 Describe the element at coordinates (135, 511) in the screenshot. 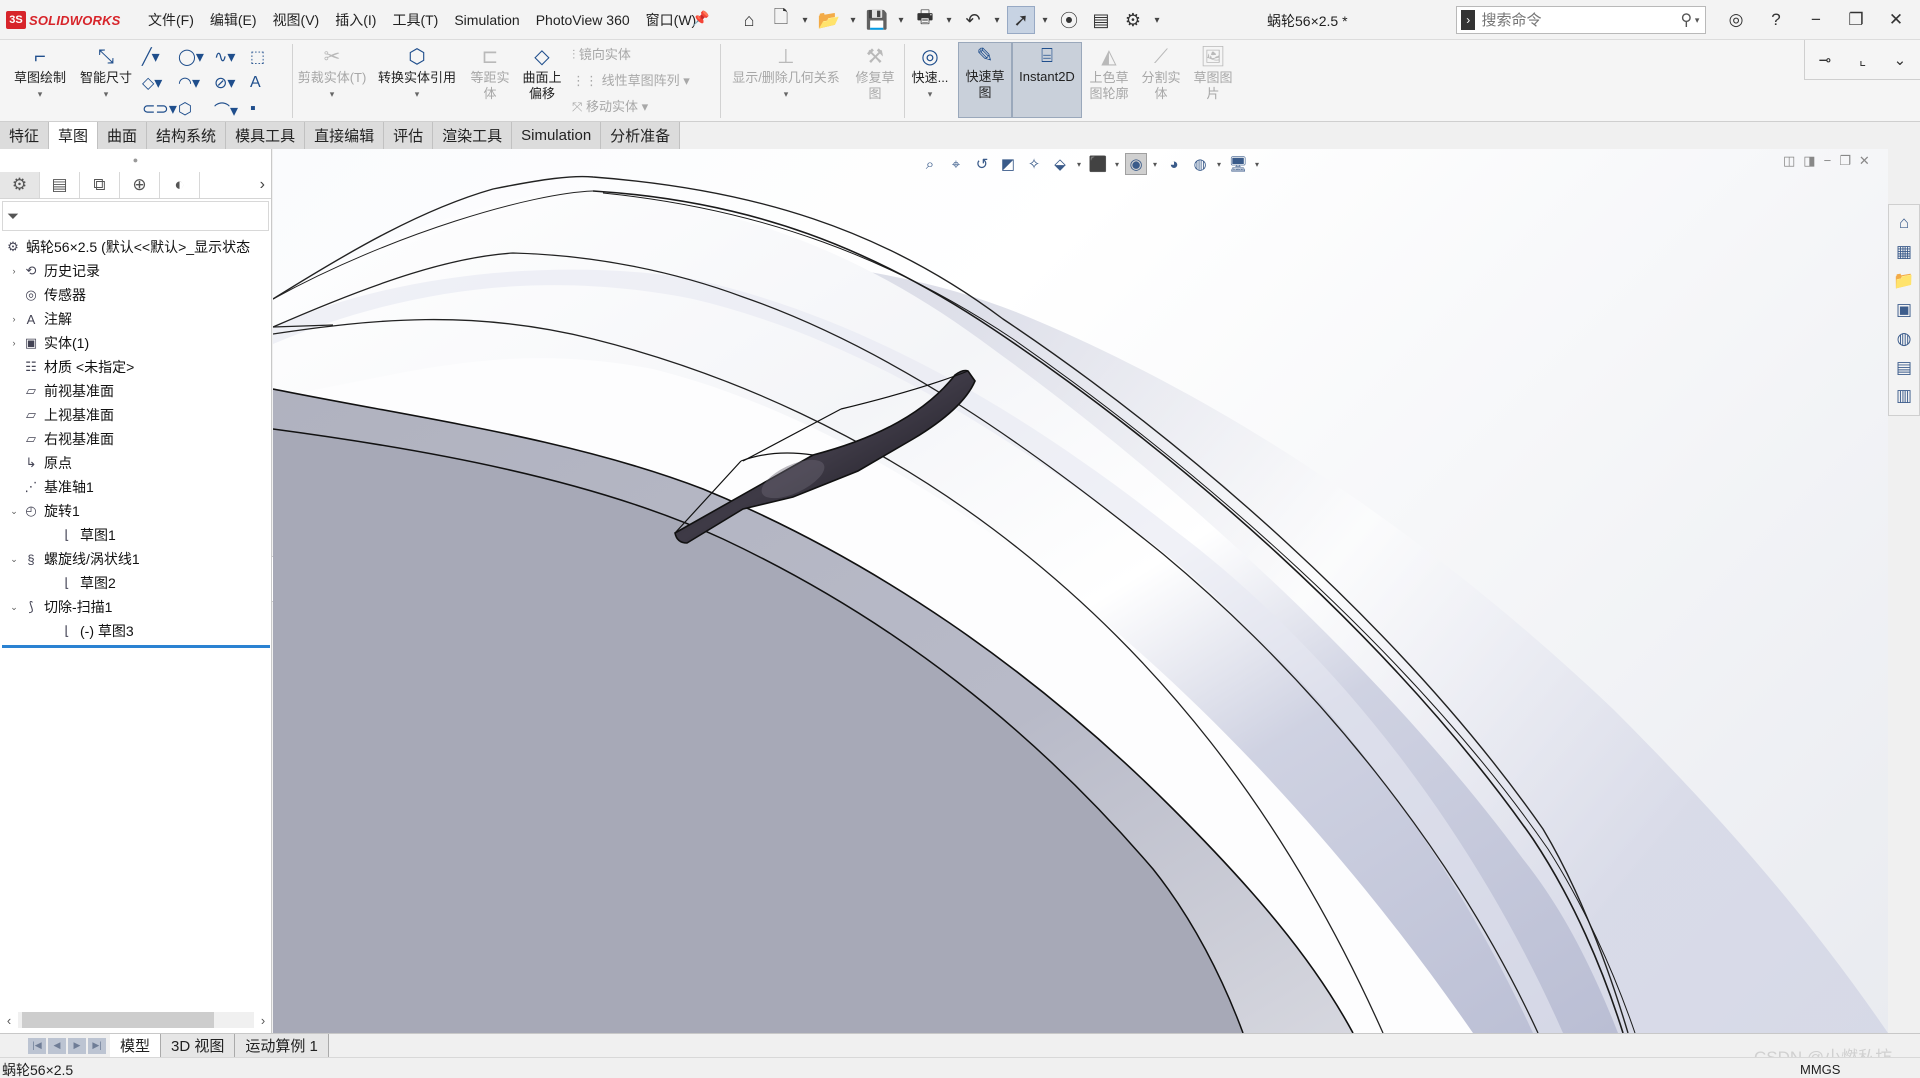

I see `tree-item: ⌄ ◴ 旋转1` at that location.